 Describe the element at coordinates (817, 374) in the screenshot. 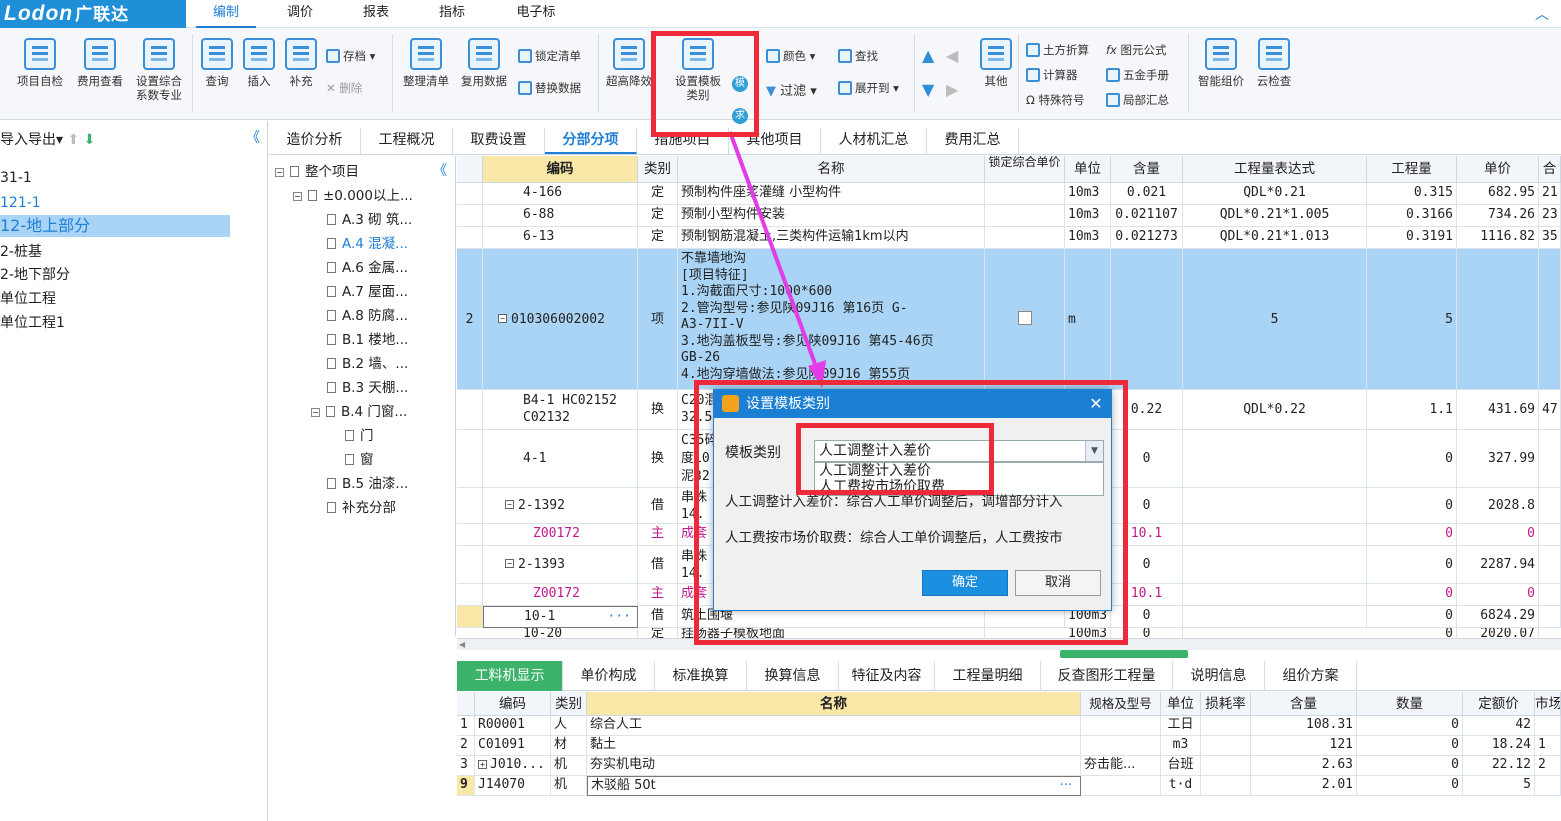

I see `arrow-head` at that location.